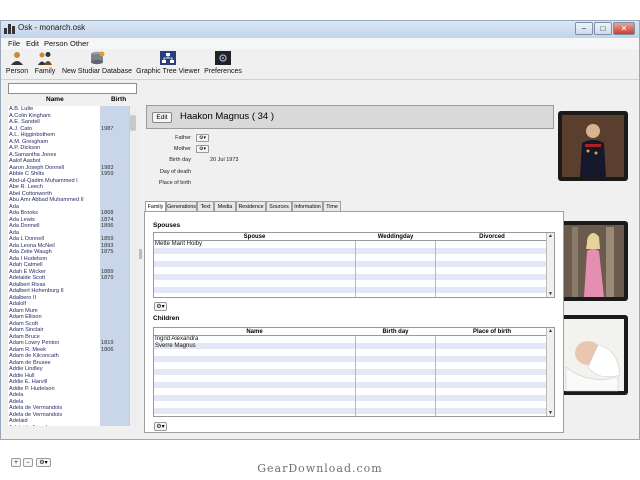  I want to click on person-name: Haakon Magnus, so click(215, 116).